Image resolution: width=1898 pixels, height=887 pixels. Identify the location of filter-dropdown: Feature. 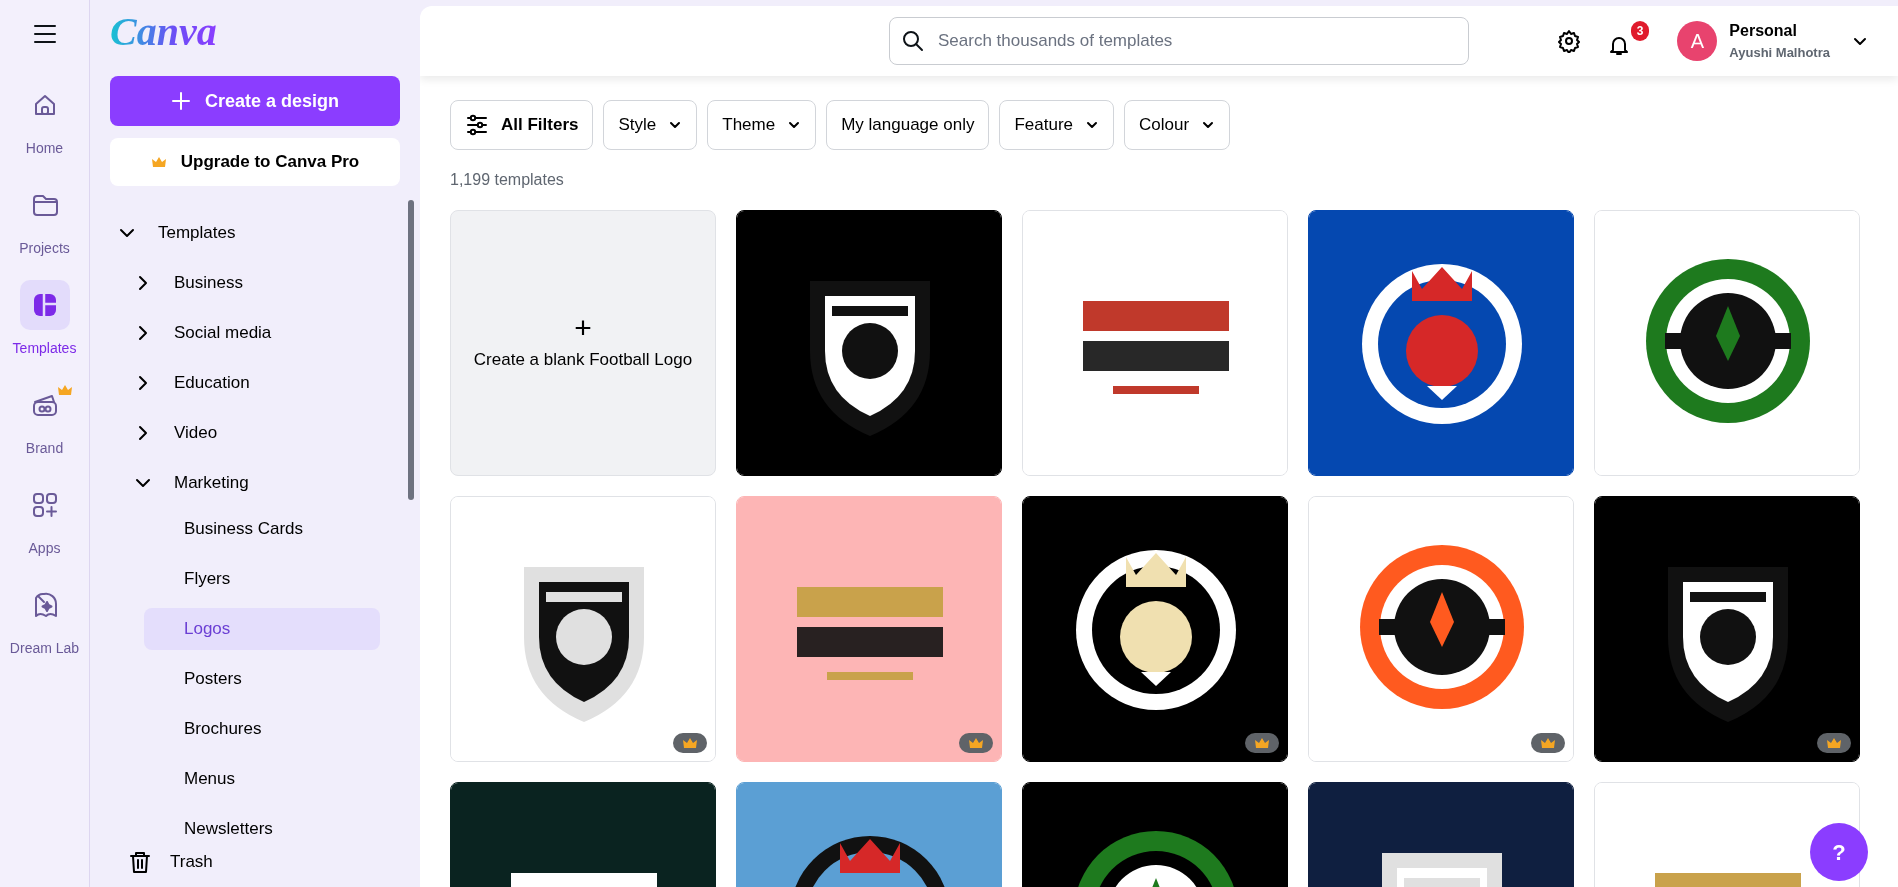
(1057, 125).